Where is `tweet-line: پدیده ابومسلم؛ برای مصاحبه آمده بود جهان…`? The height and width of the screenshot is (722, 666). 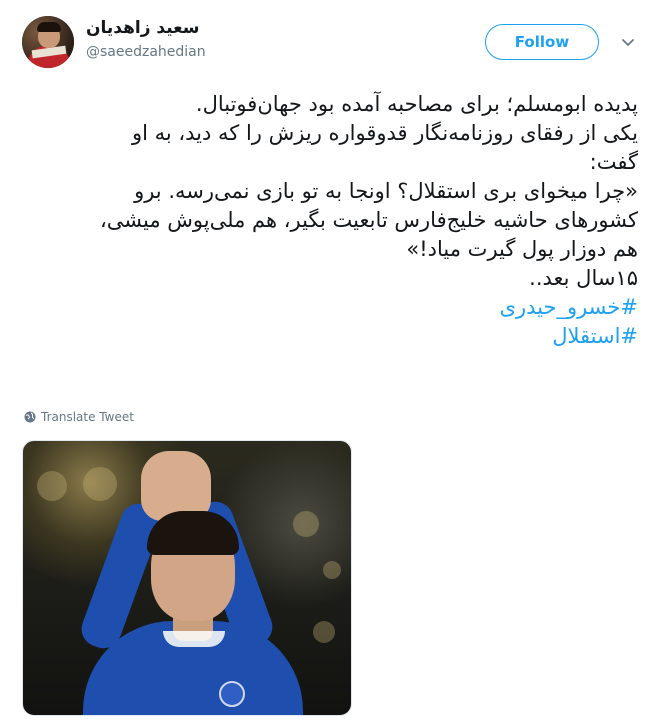 tweet-line: پدیده ابومسلم؛ برای مصاحبه آمده بود جهان… is located at coordinates (416, 104).